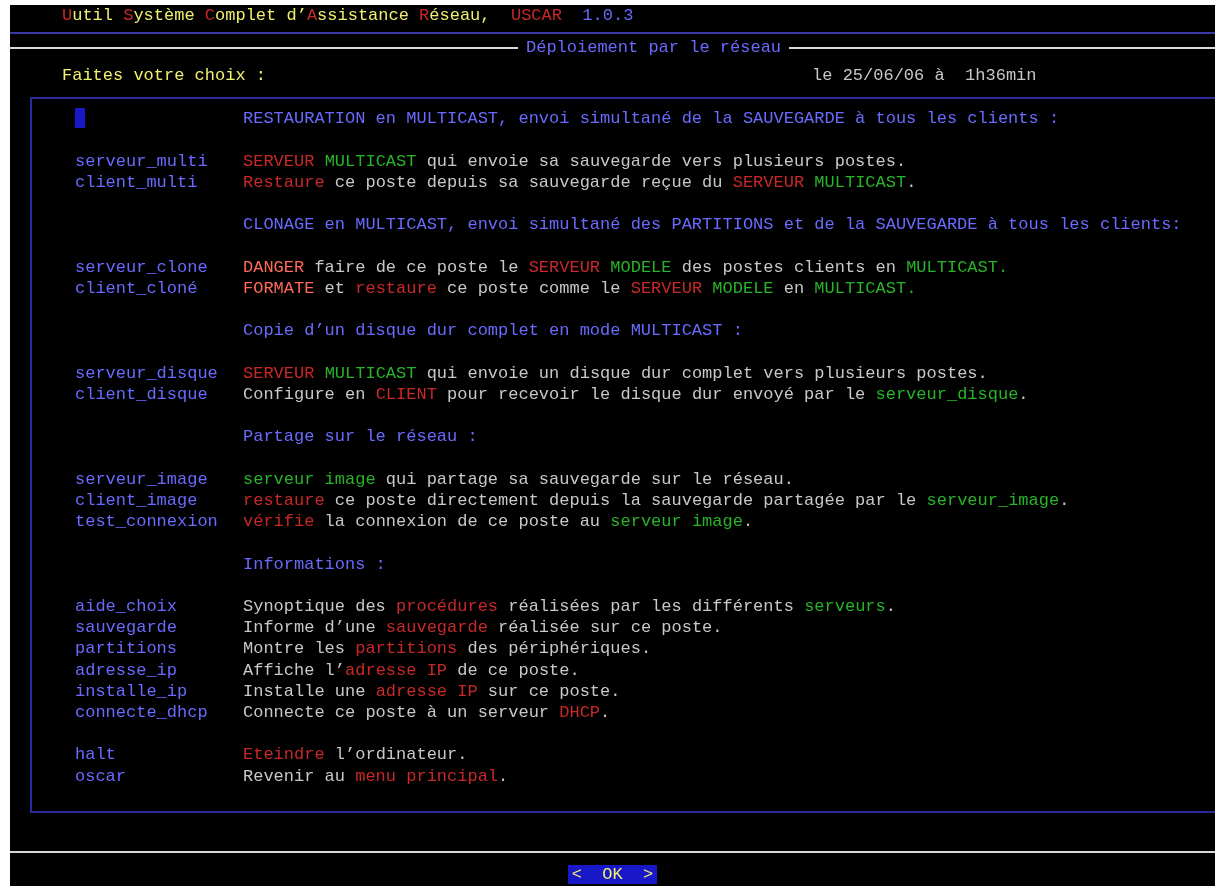 This screenshot has height=886, width=1215. What do you see at coordinates (432, 691) in the screenshot?
I see `option-description: Installe une adresse IP sur ce poste.` at bounding box center [432, 691].